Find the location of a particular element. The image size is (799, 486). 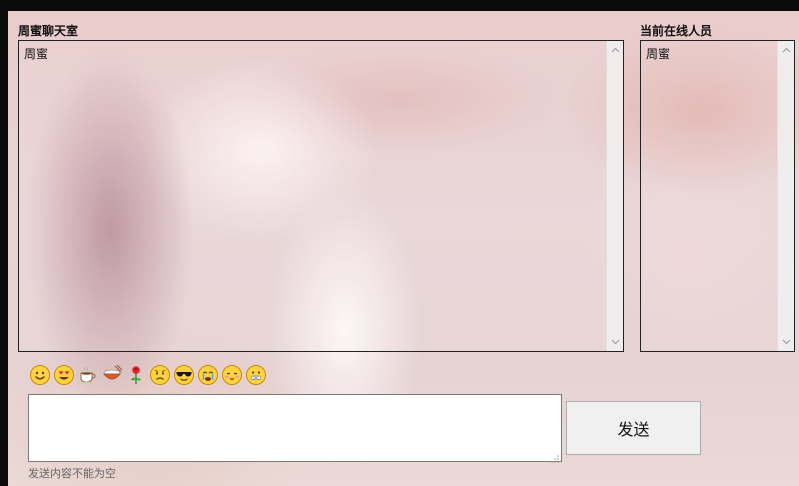

window-frame-left is located at coordinates (4, 243).